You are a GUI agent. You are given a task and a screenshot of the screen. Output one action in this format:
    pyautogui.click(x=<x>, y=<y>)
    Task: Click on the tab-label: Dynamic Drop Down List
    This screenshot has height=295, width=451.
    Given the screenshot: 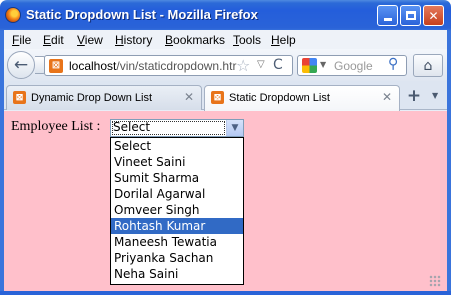 What is the action you would take?
    pyautogui.click(x=92, y=98)
    